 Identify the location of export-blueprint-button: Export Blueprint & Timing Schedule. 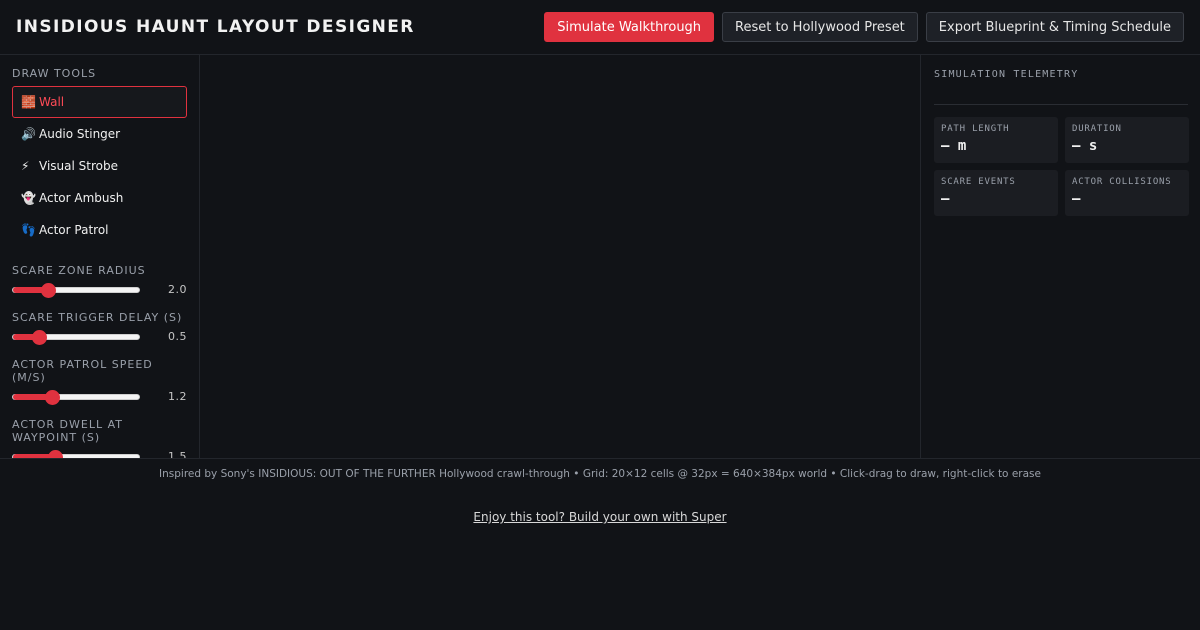
(1054, 27).